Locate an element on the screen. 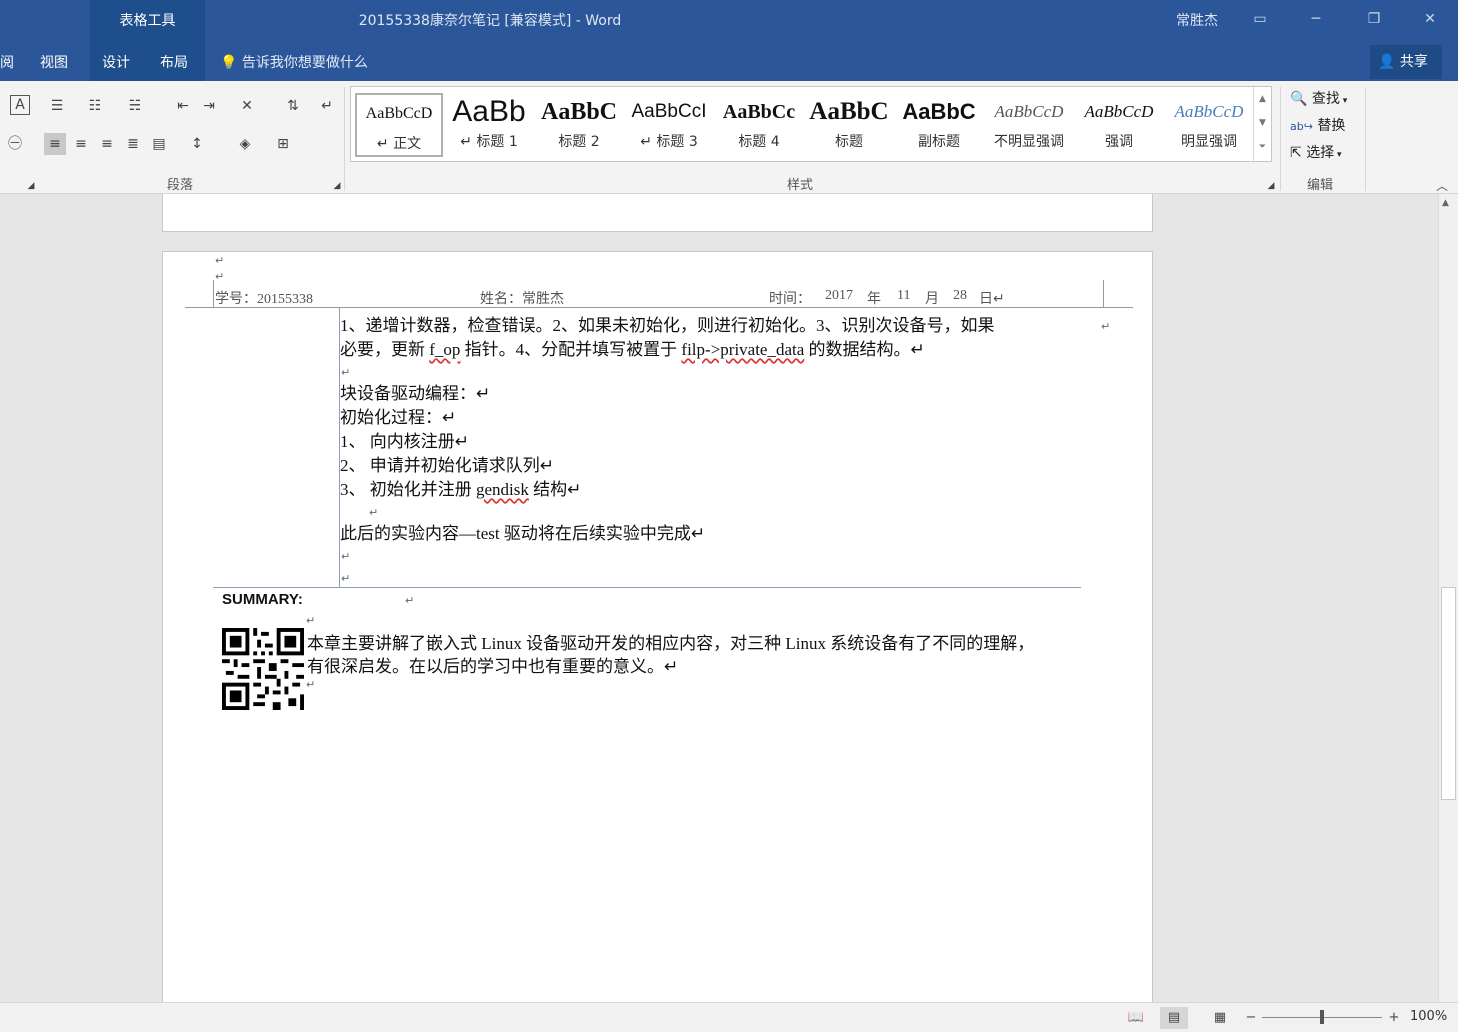  context-tab-label: 表格工具 is located at coordinates (147, 21).